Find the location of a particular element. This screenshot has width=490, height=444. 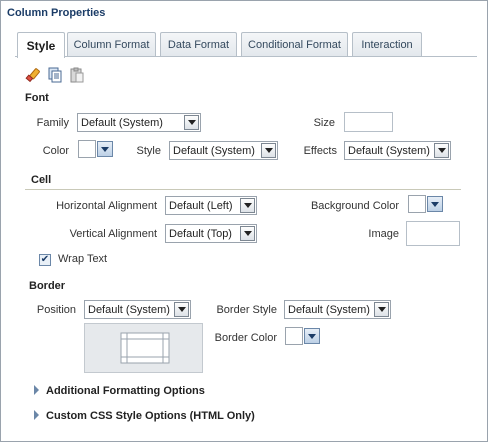

tab-column-format: Column Format is located at coordinates (111, 44).